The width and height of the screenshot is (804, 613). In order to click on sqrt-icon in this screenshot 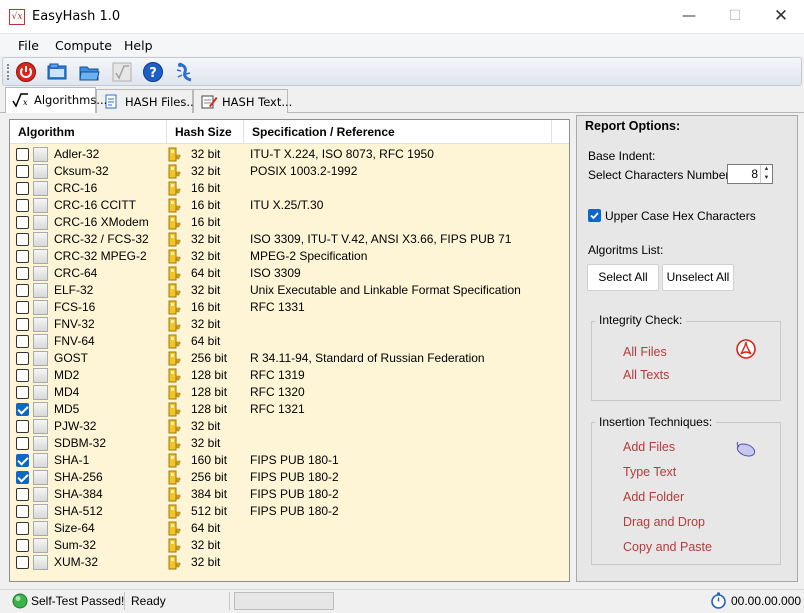, I will do `click(122, 72)`.